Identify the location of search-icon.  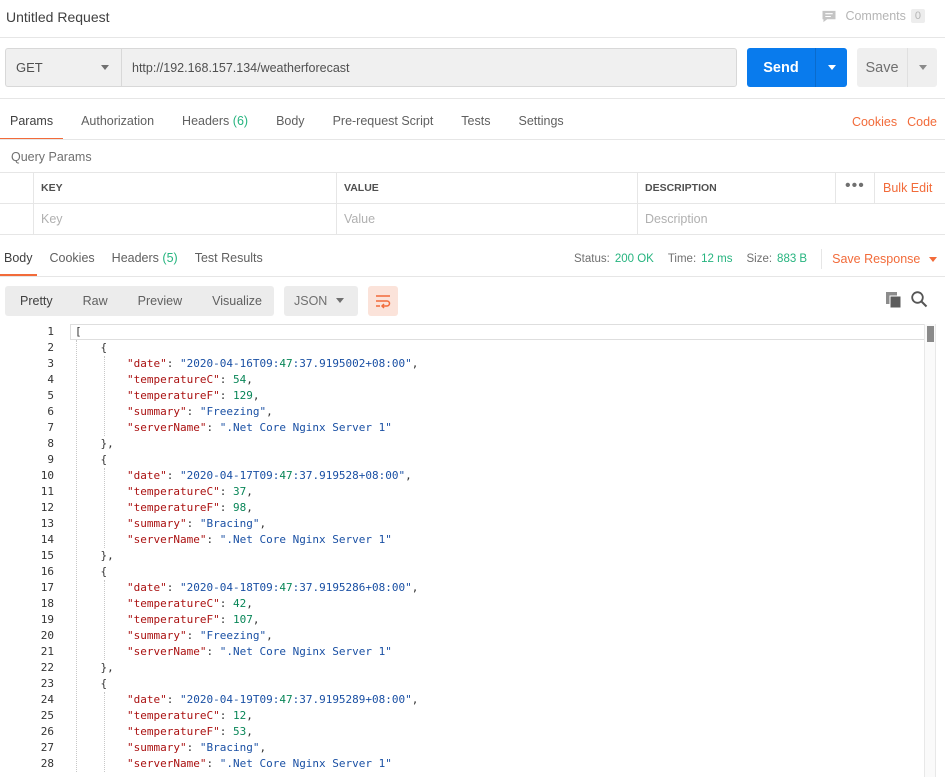
(919, 299).